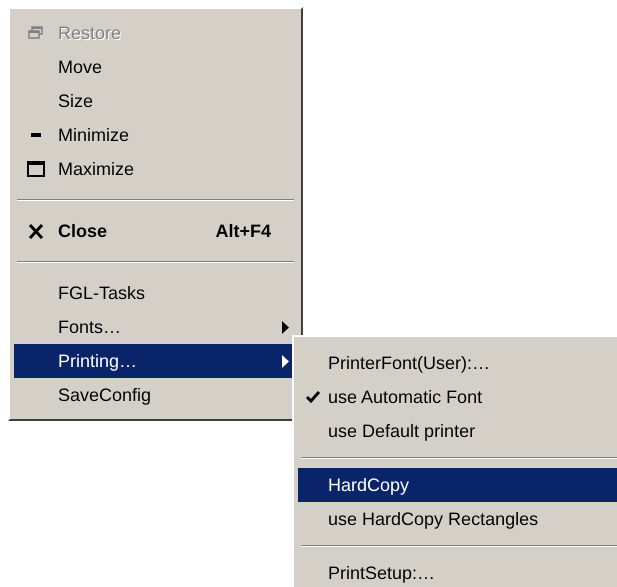 The width and height of the screenshot is (617, 587). Describe the element at coordinates (155, 293) in the screenshot. I see `menu-item: FGL-Tasks` at that location.